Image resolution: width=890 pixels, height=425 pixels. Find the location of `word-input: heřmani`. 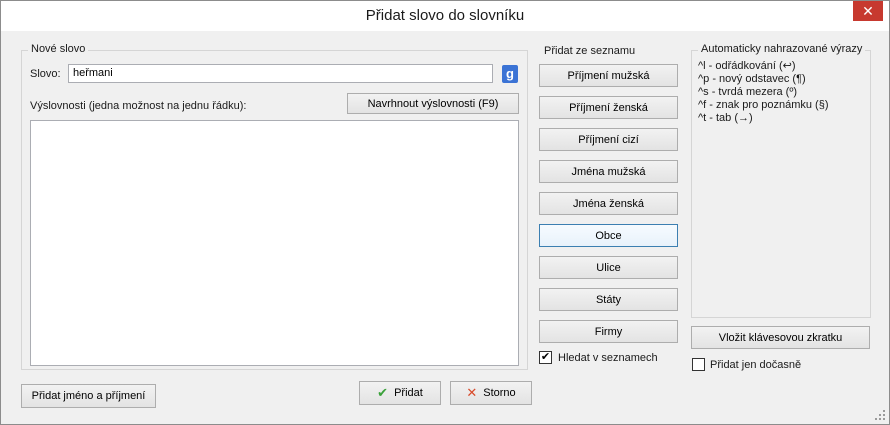

word-input: heřmani is located at coordinates (280, 73).